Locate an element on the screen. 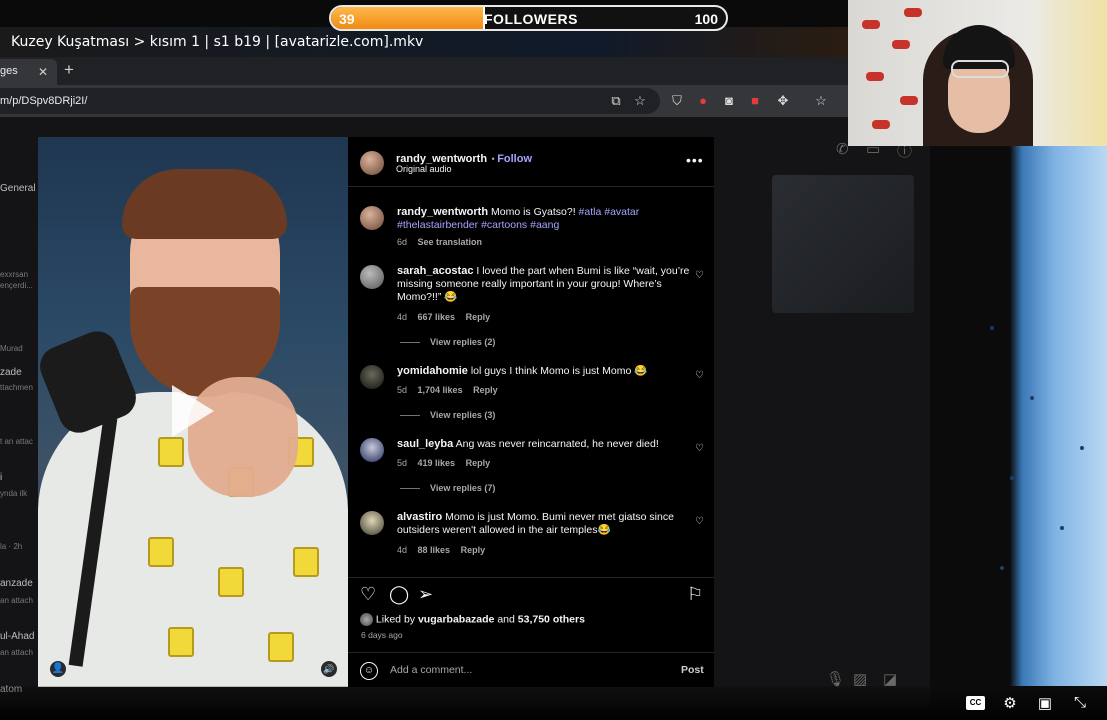 This screenshot has height=720, width=1107. comment-likes: 667 likes is located at coordinates (437, 317).